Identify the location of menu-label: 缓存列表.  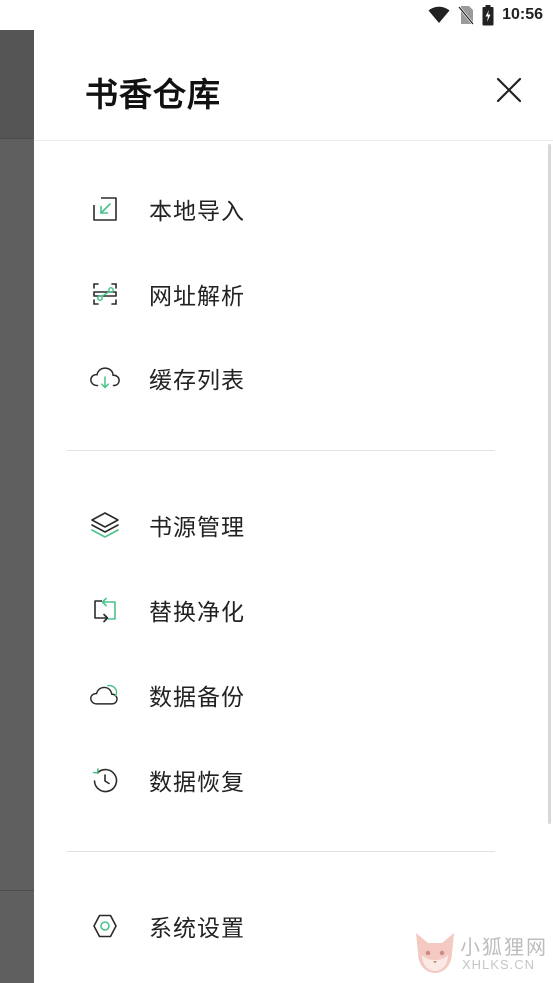
(197, 381).